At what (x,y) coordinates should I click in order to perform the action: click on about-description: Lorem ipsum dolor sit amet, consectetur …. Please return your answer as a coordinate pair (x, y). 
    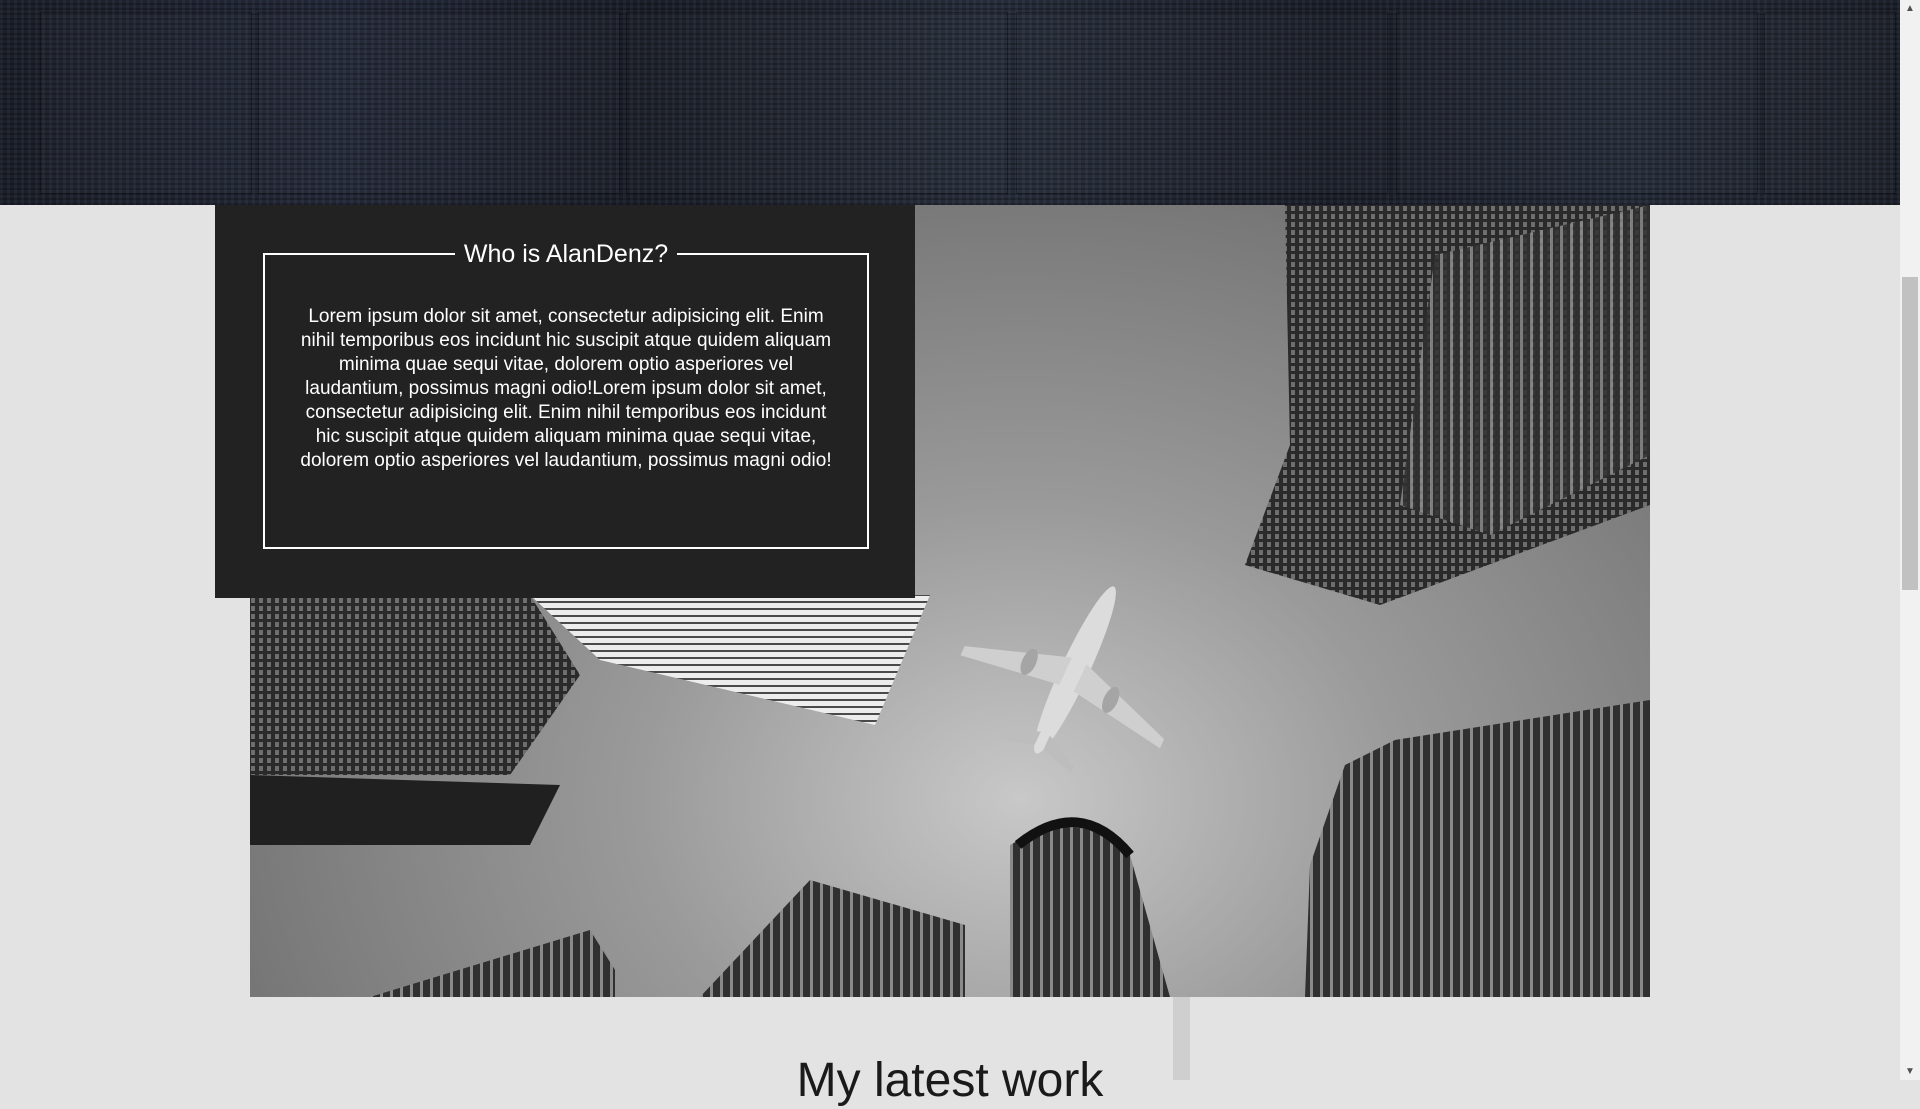
    Looking at the image, I should click on (566, 388).